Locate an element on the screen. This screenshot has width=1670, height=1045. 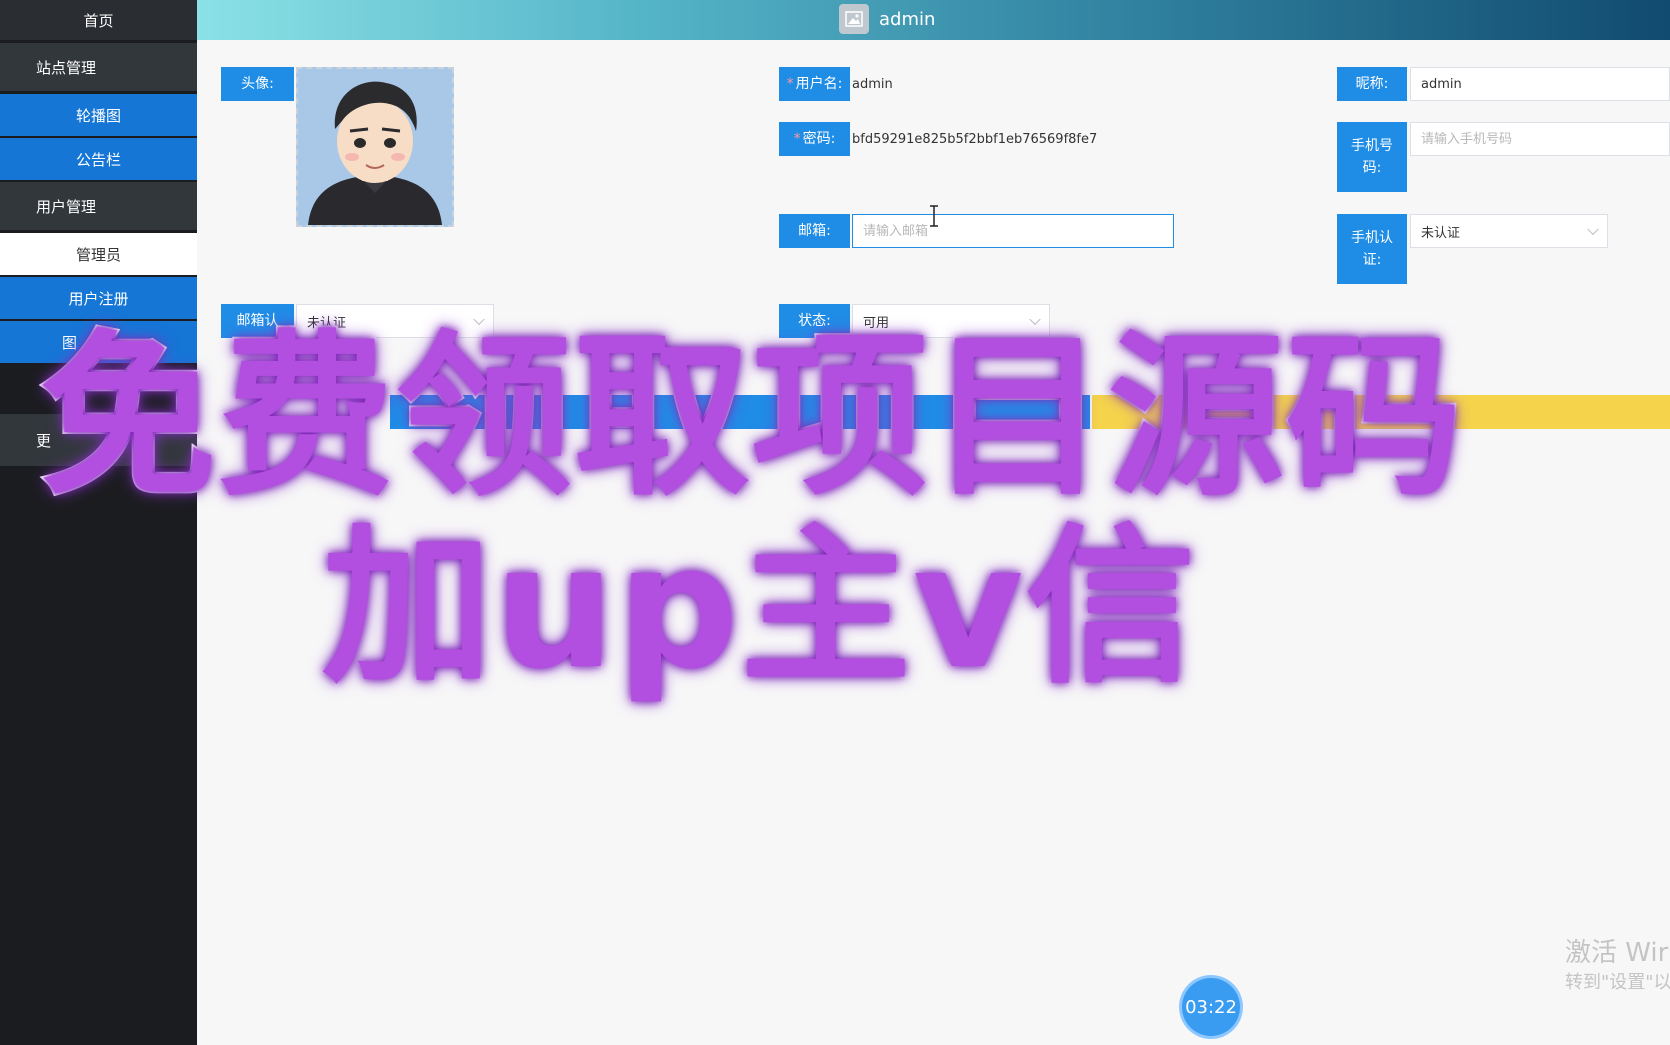
nickname-label: 昵称: is located at coordinates (1372, 84).